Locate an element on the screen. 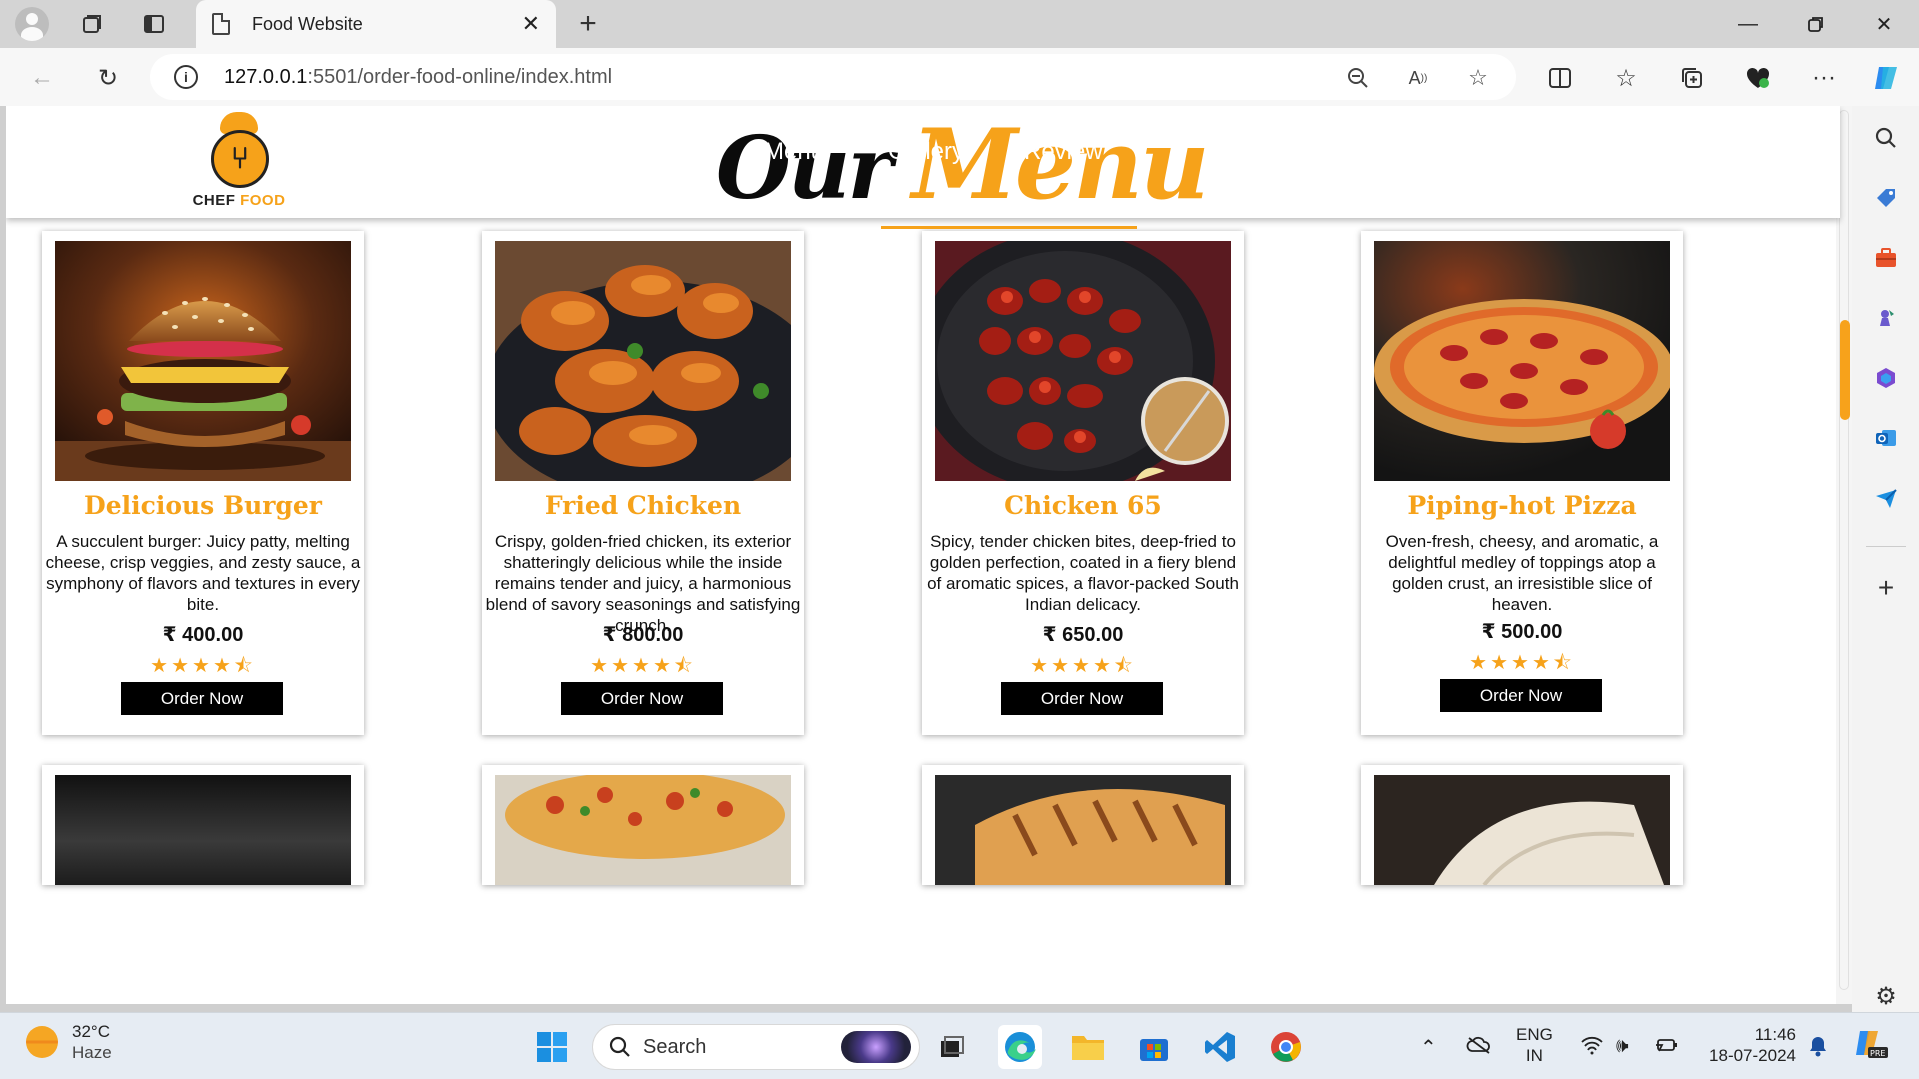 This screenshot has width=1919, height=1079. language-indicator: ENG IN is located at coordinates (1534, 1045).